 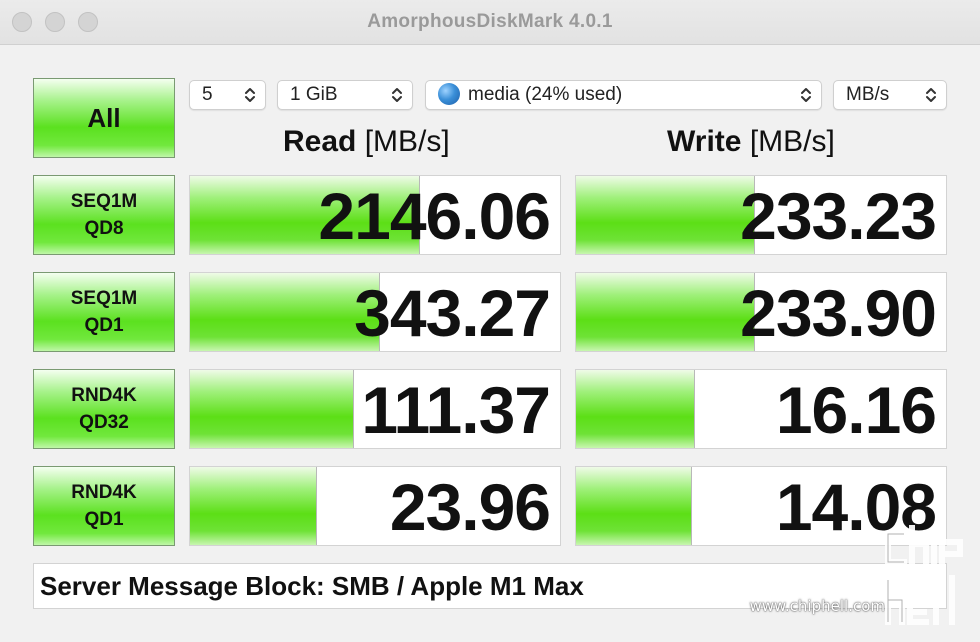 I want to click on run-all-button: All, so click(x=104, y=118).